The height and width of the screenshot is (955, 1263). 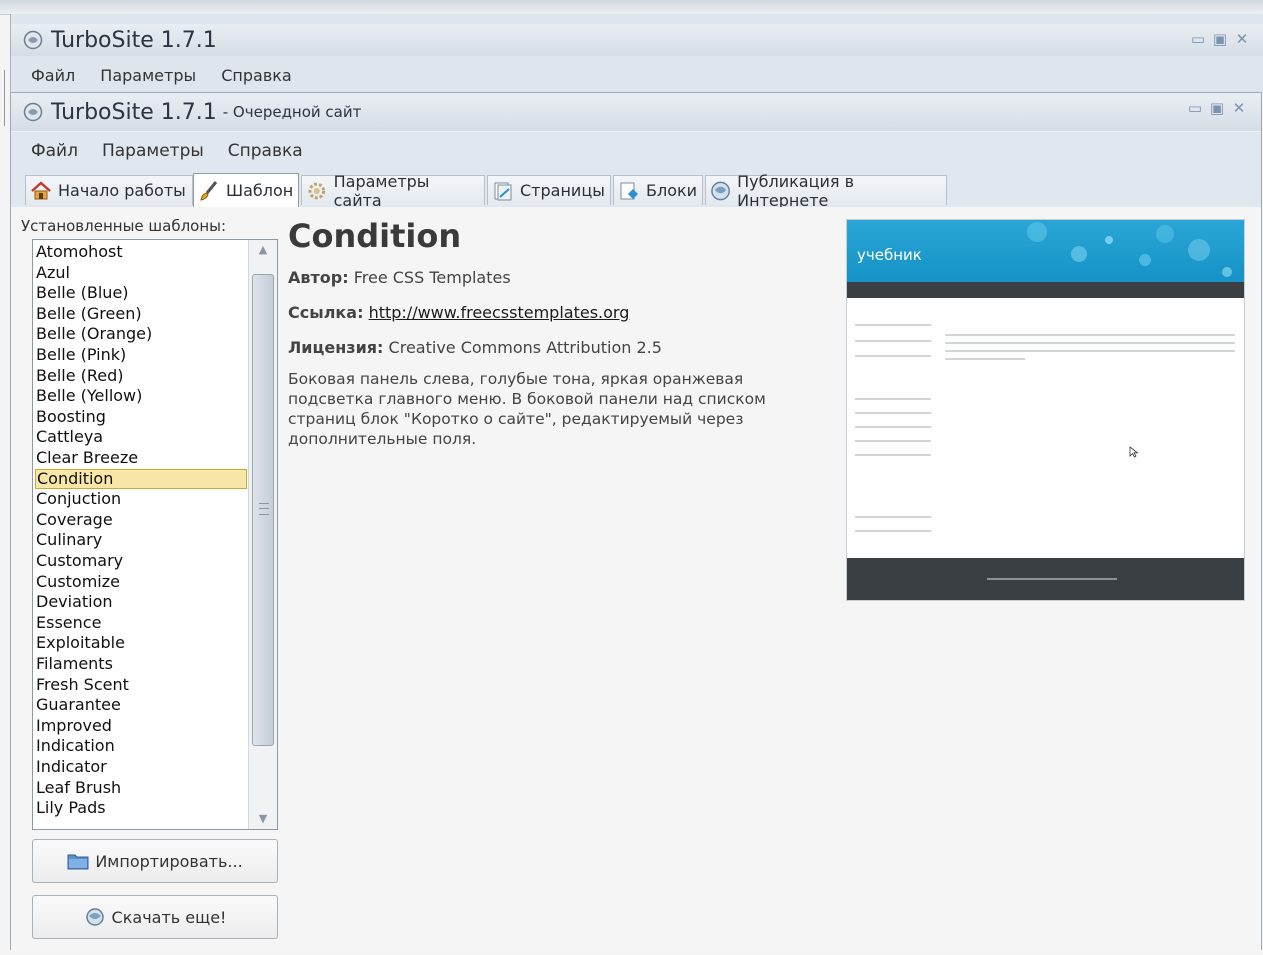 What do you see at coordinates (4, 98) in the screenshot?
I see `desktop-edge` at bounding box center [4, 98].